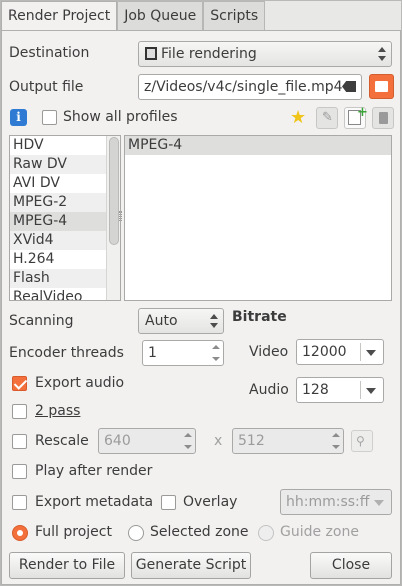 The image size is (402, 586). What do you see at coordinates (288, 441) in the screenshot?
I see `rescale-height-spinbox: 512` at bounding box center [288, 441].